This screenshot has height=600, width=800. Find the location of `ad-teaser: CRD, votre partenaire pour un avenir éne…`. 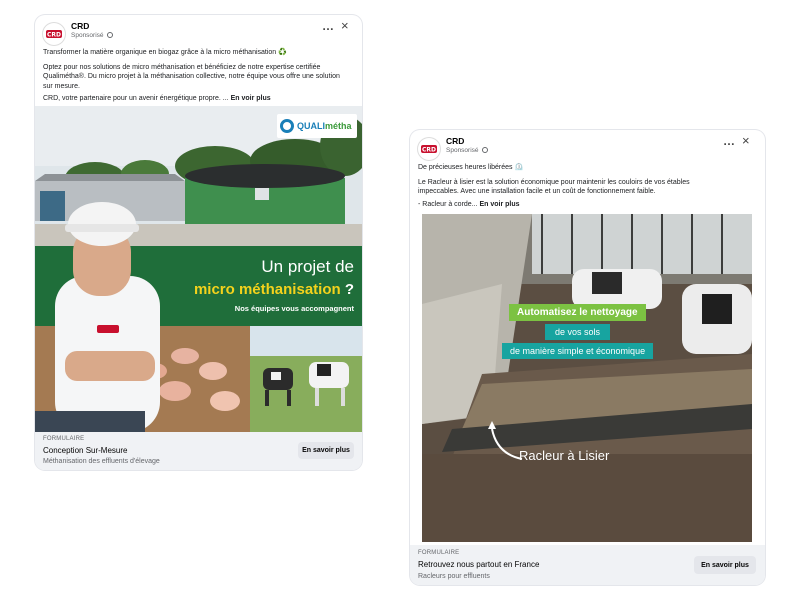

ad-teaser: CRD, votre partenaire pour un avenir éne… is located at coordinates (136, 98).